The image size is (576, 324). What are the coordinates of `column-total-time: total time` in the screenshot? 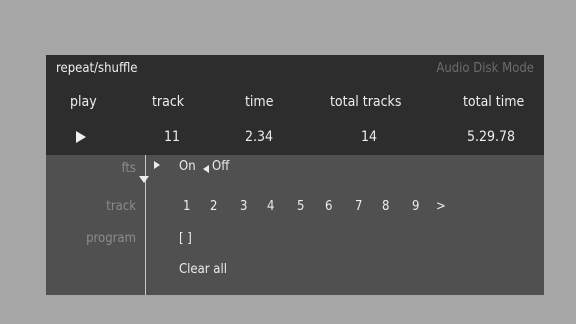 It's located at (494, 102).